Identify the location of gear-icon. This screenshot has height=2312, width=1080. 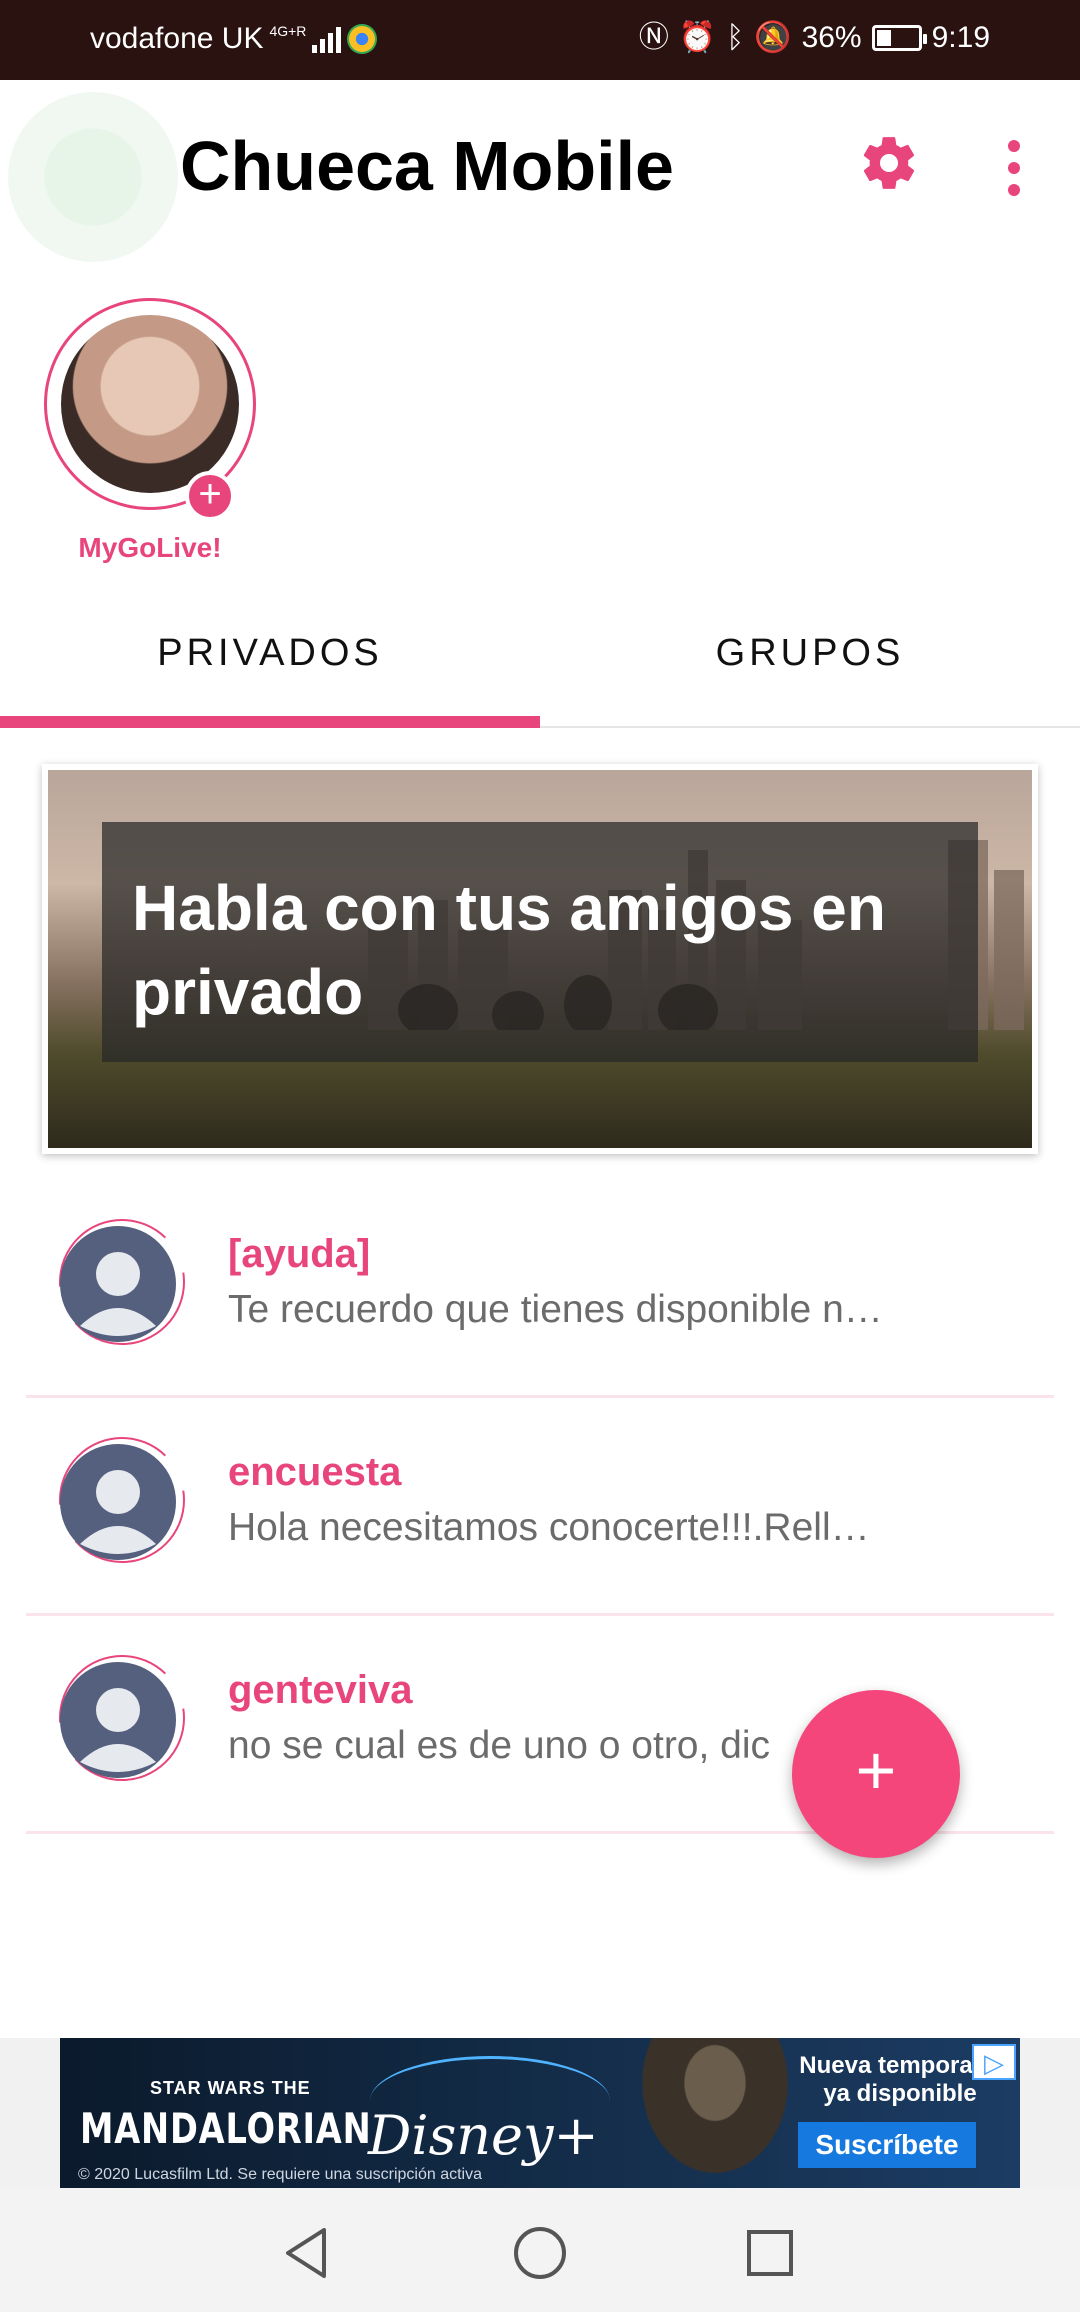
(889, 163).